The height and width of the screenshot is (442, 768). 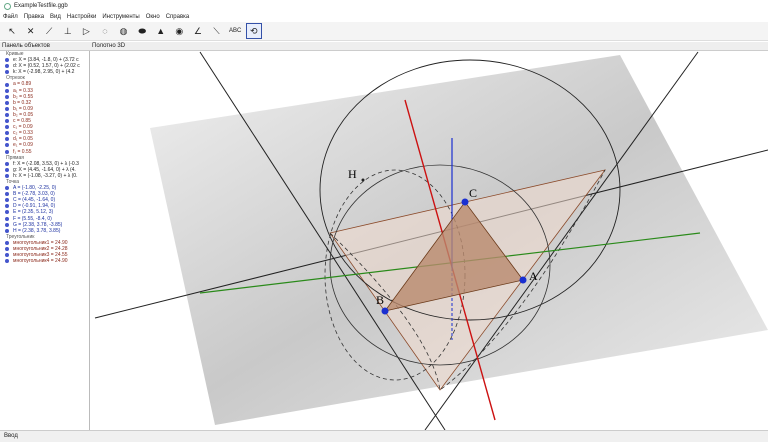 I want to click on pyramid-tool-button: ▲, so click(x=161, y=31).